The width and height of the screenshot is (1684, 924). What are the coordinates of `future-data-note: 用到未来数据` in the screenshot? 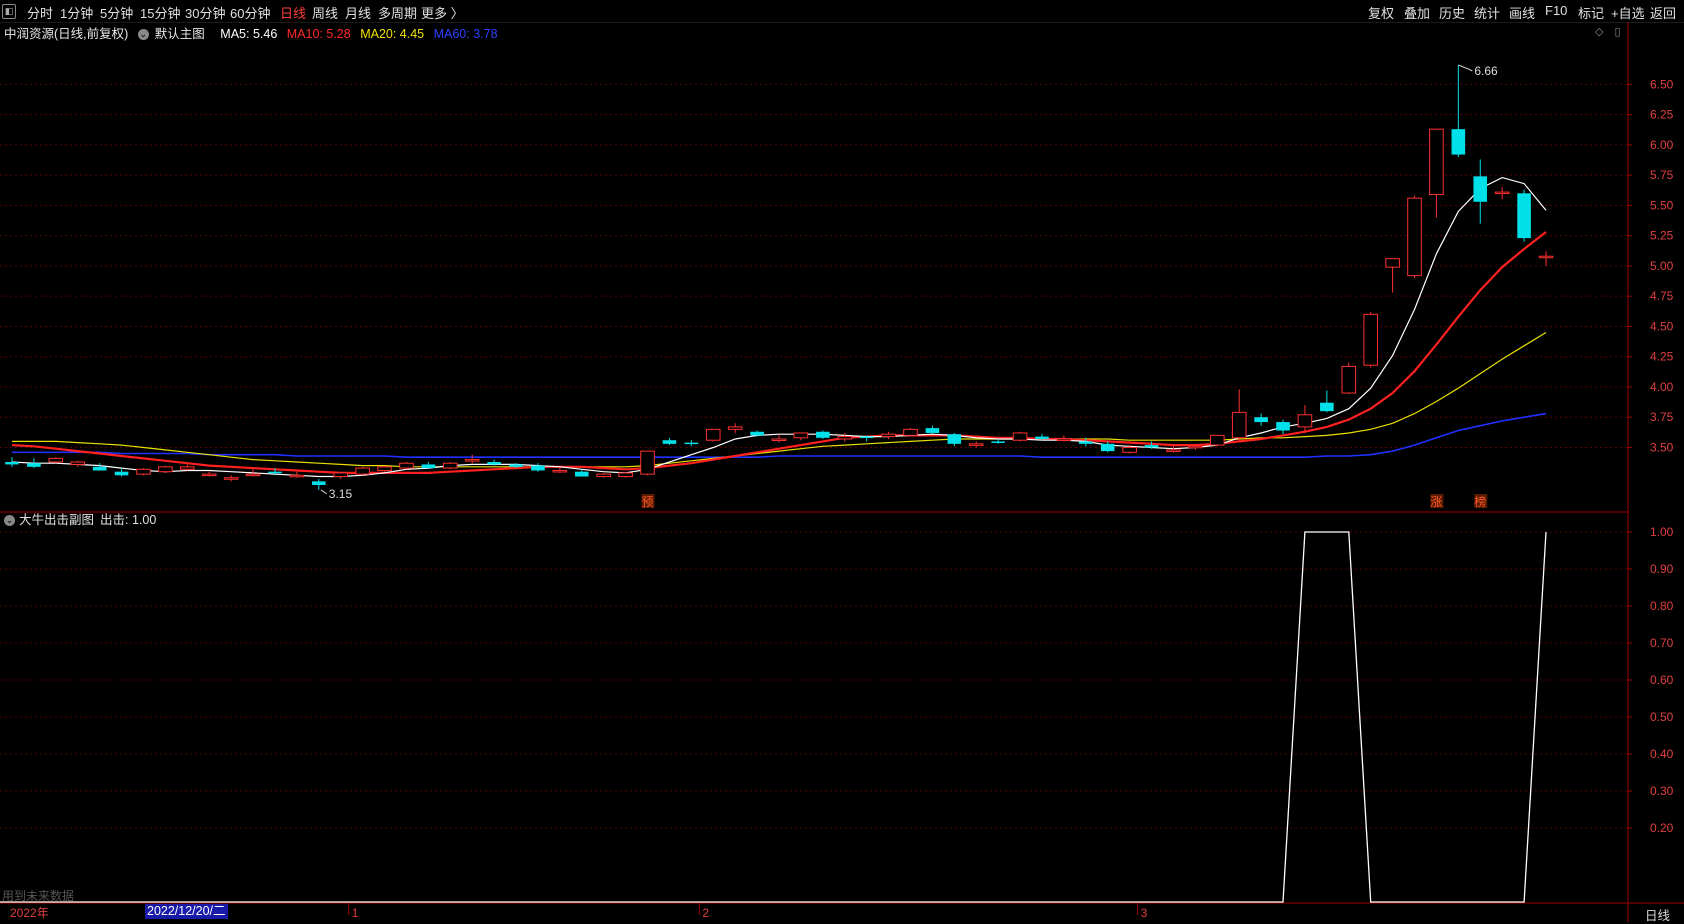 It's located at (38, 896).